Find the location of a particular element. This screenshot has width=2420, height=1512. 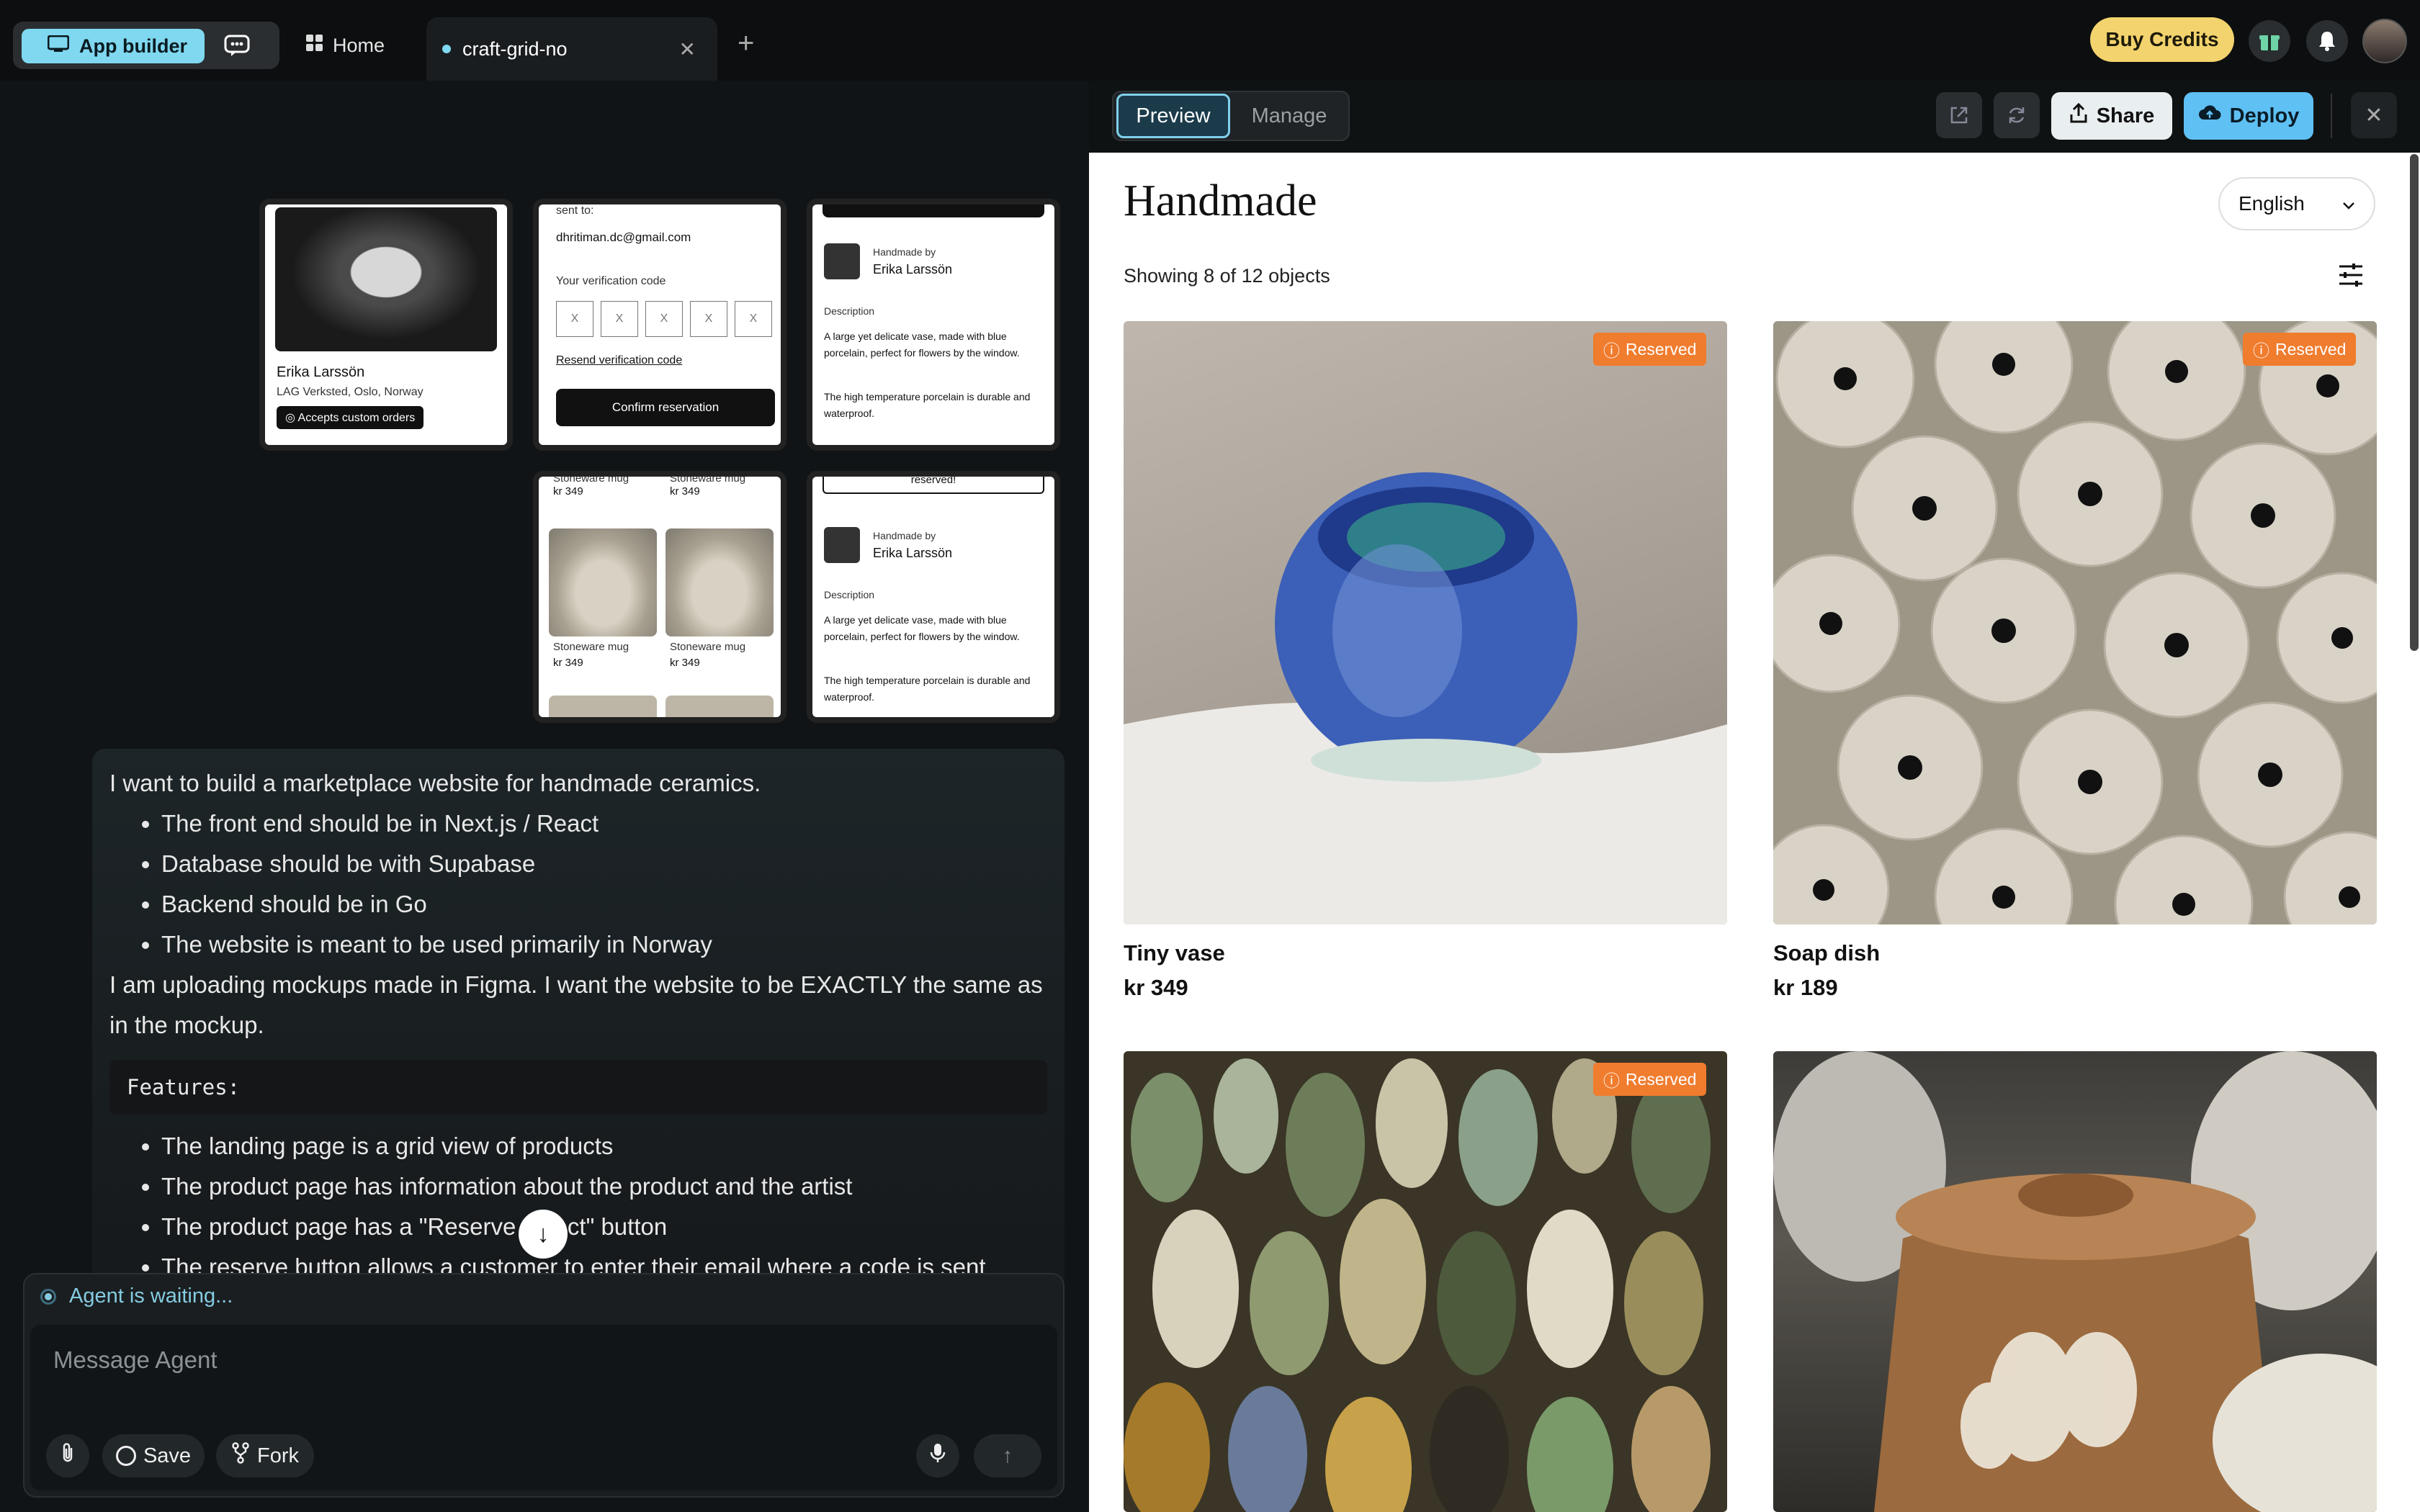

attach-button is located at coordinates (67, 1455).